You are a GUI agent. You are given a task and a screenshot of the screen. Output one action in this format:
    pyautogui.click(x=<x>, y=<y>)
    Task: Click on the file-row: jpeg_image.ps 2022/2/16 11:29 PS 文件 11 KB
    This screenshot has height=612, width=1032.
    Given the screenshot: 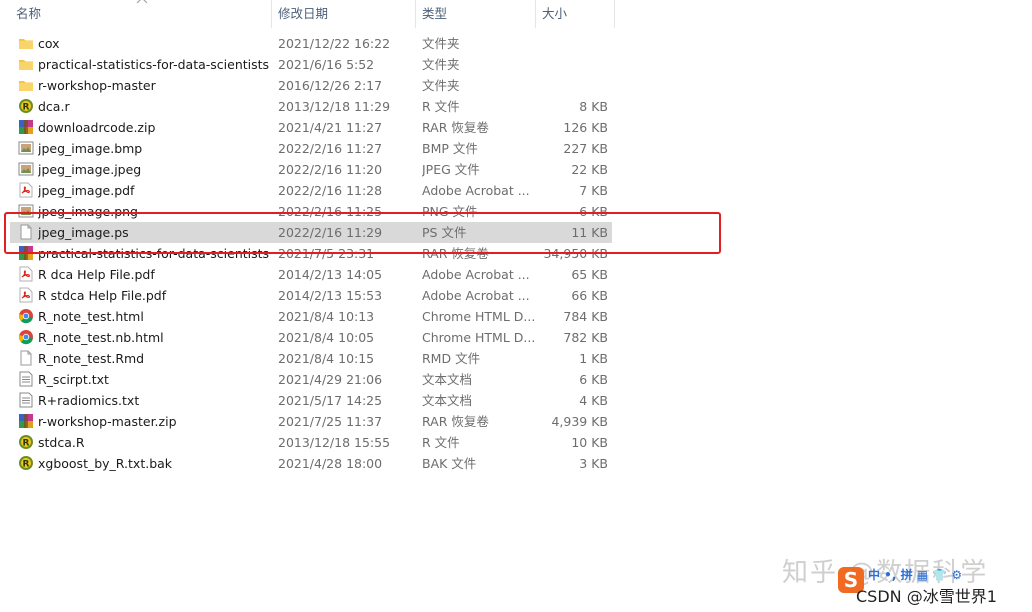 What is the action you would take?
    pyautogui.click(x=311, y=232)
    